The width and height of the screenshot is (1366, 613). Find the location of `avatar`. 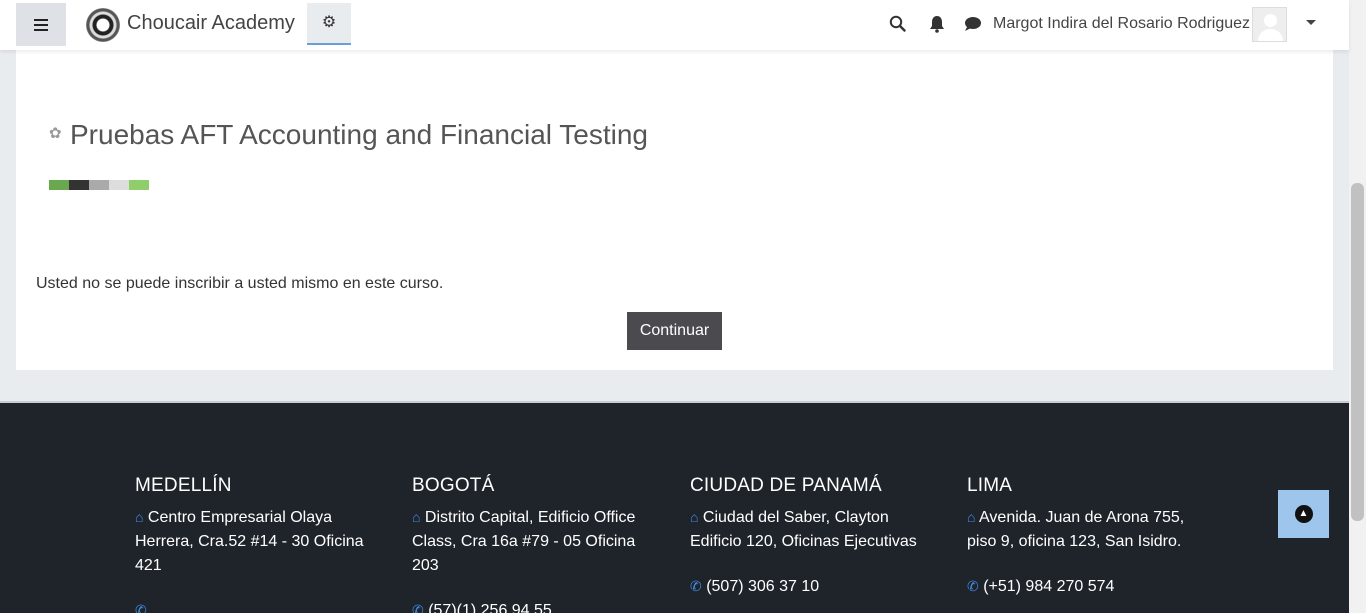

avatar is located at coordinates (1269, 24).